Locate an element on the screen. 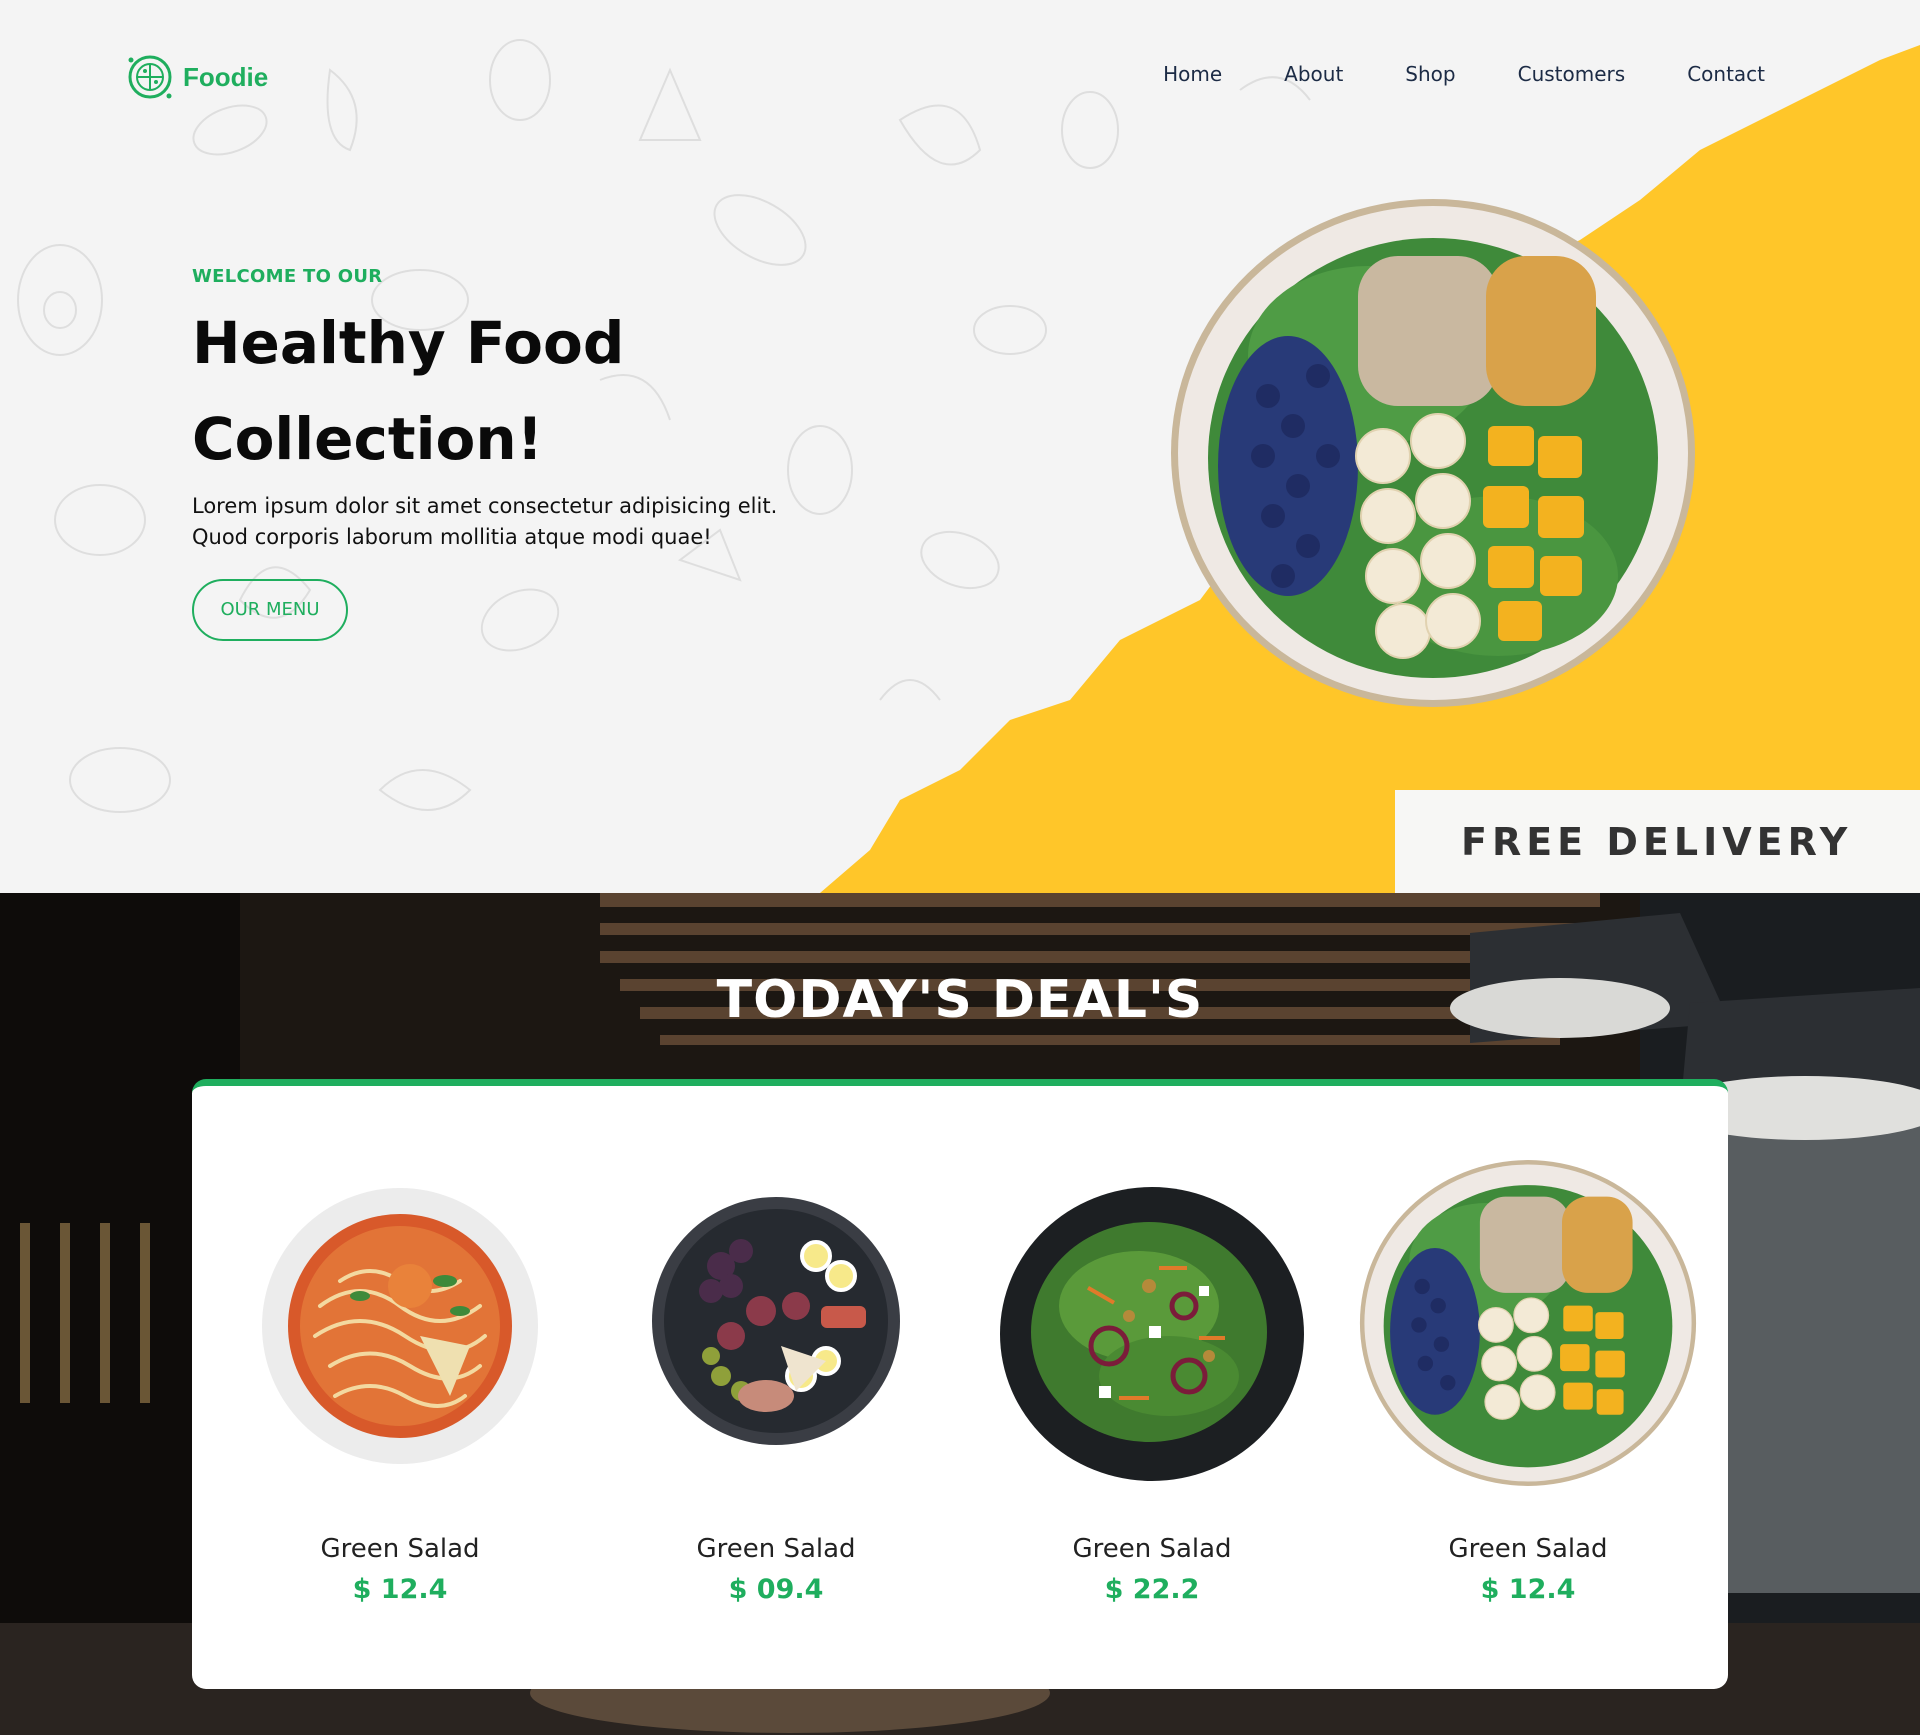  hero-title: Healthy Food Collection! is located at coordinates (408, 391).